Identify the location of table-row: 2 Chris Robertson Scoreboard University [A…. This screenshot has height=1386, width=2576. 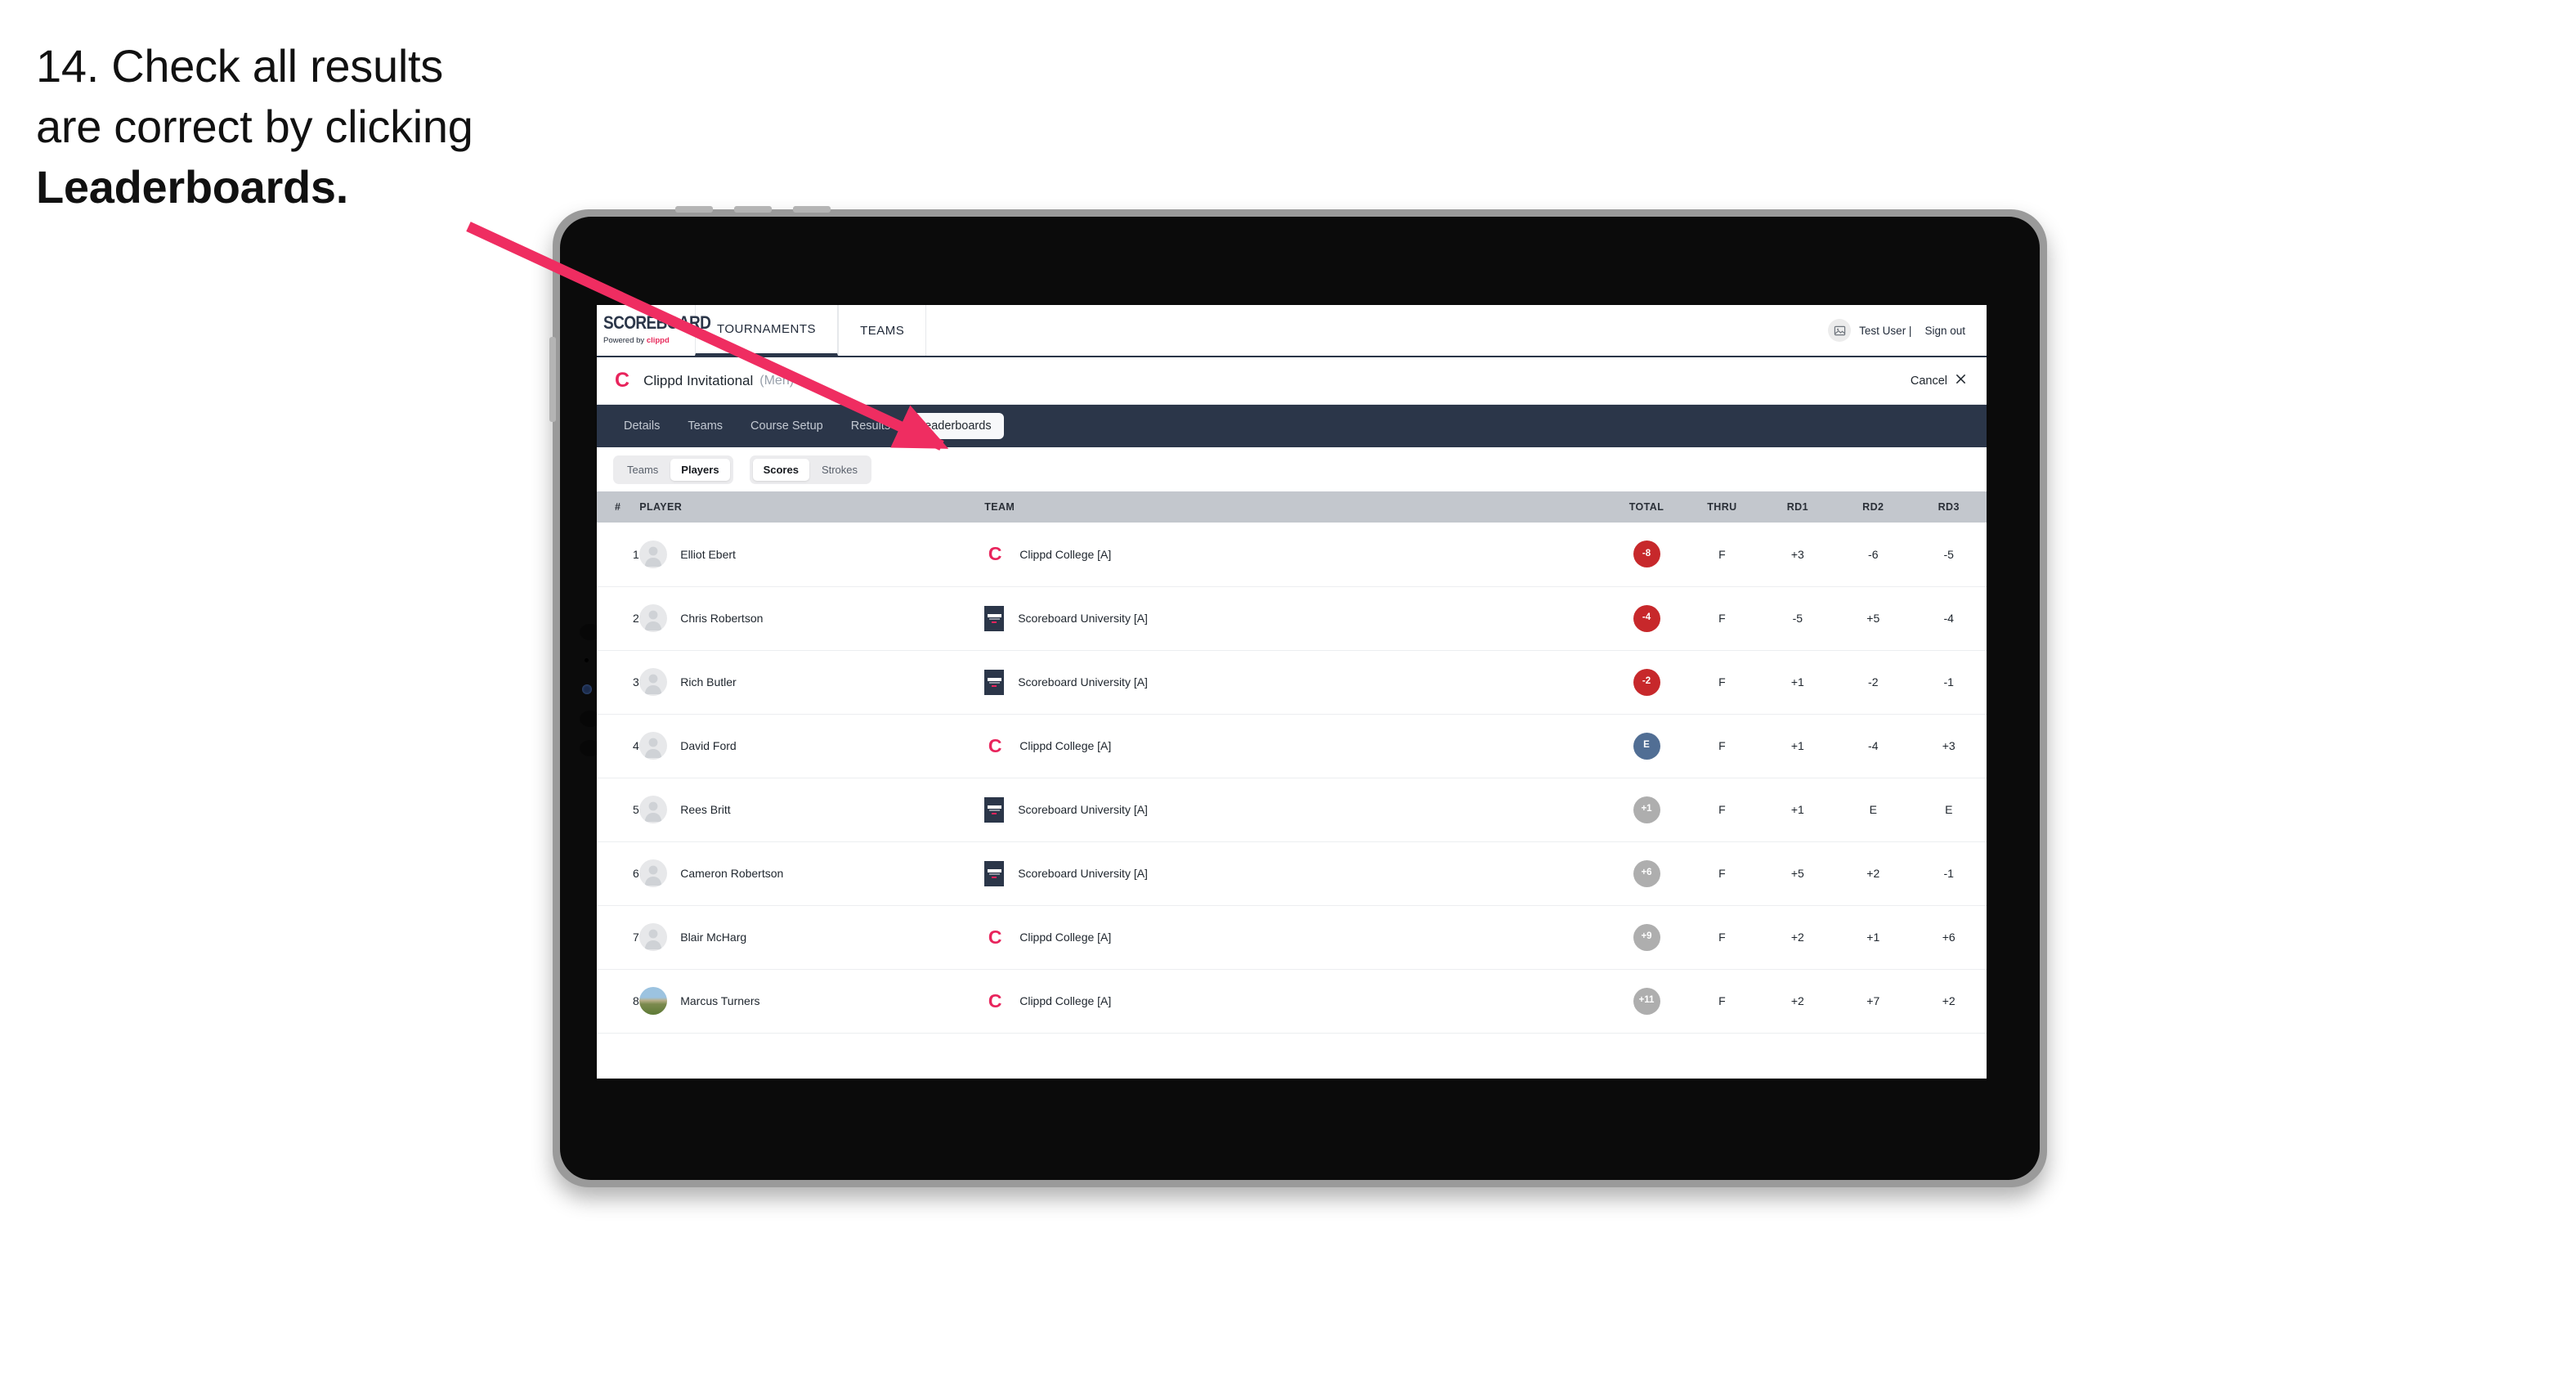
(1292, 618).